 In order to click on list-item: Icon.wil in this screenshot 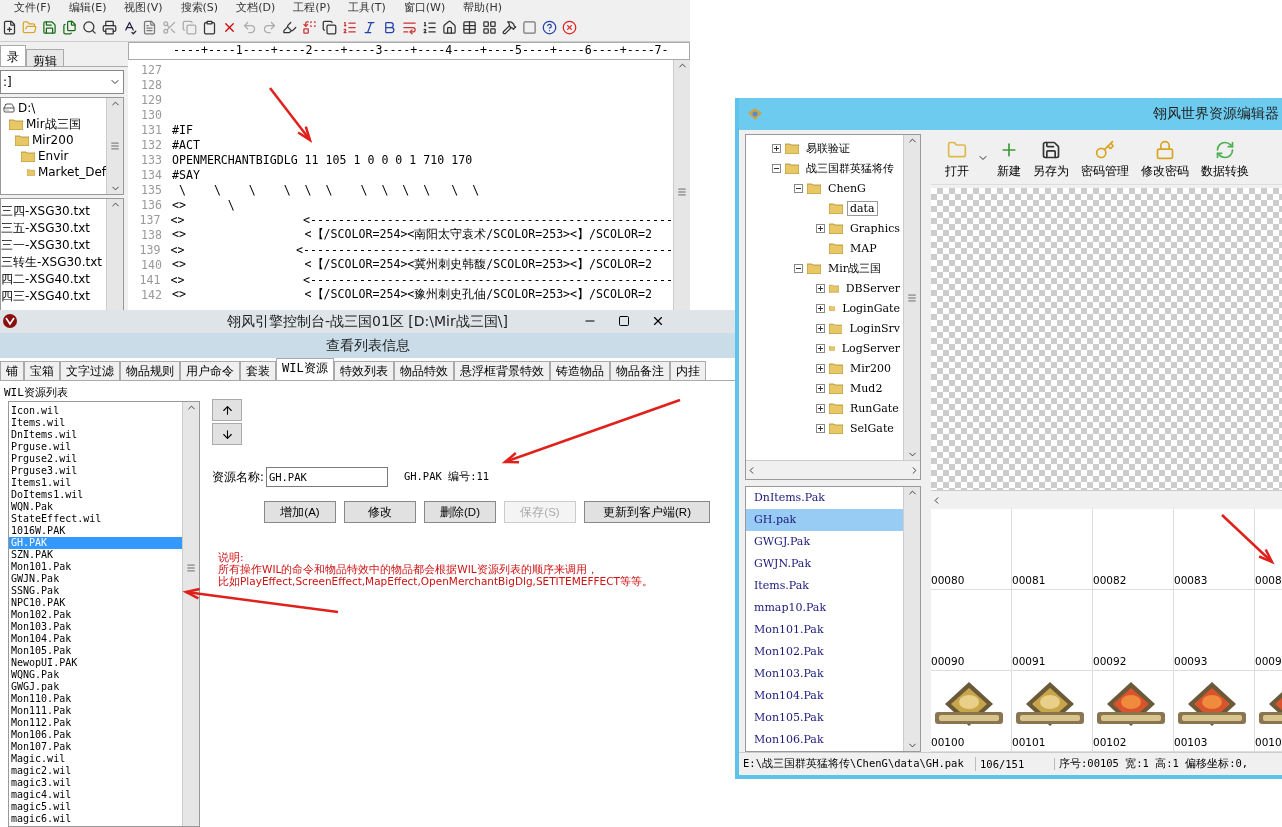, I will do `click(95, 411)`.